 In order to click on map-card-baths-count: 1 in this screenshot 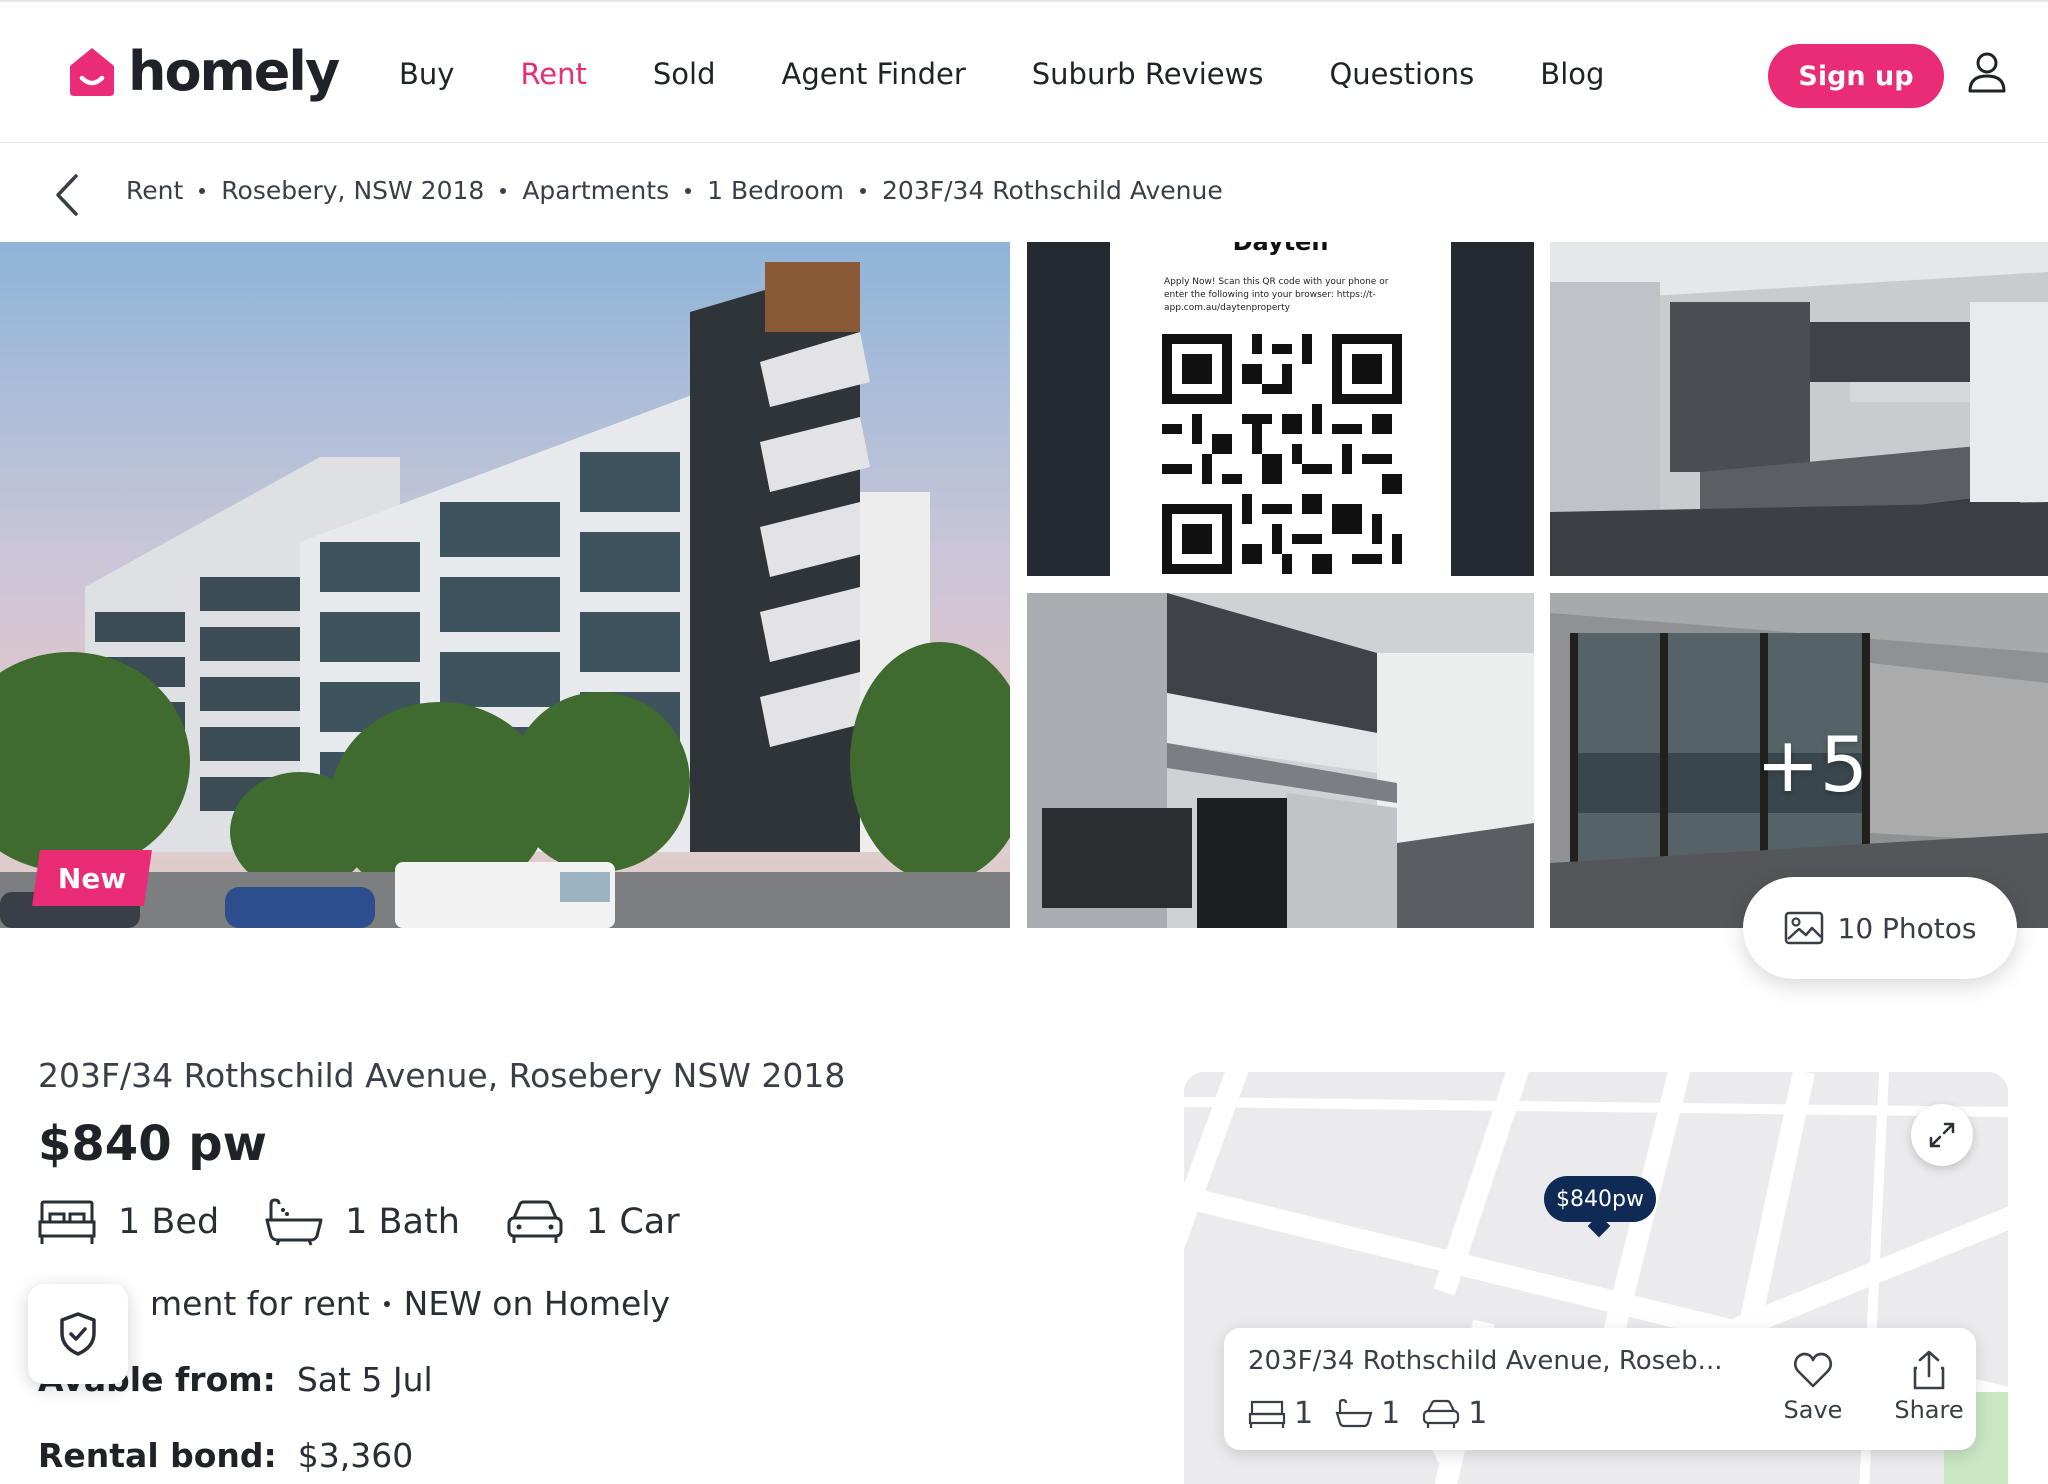, I will do `click(1391, 1413)`.